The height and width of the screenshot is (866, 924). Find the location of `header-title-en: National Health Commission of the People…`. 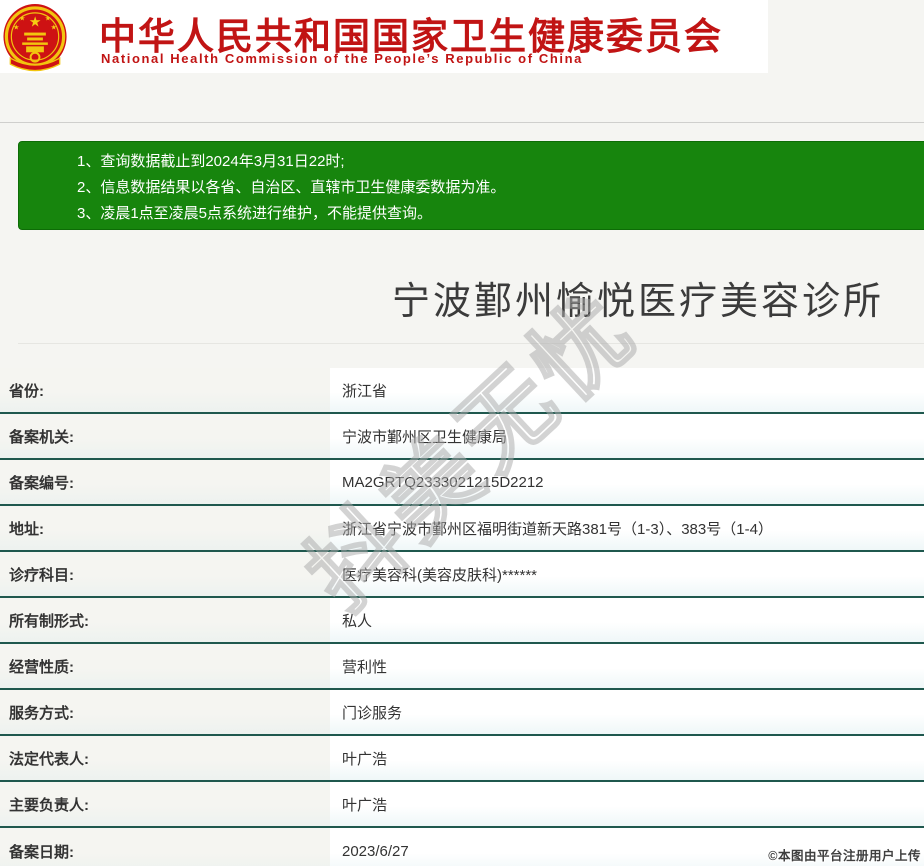

header-title-en: National Health Commission of the People… is located at coordinates (342, 58).